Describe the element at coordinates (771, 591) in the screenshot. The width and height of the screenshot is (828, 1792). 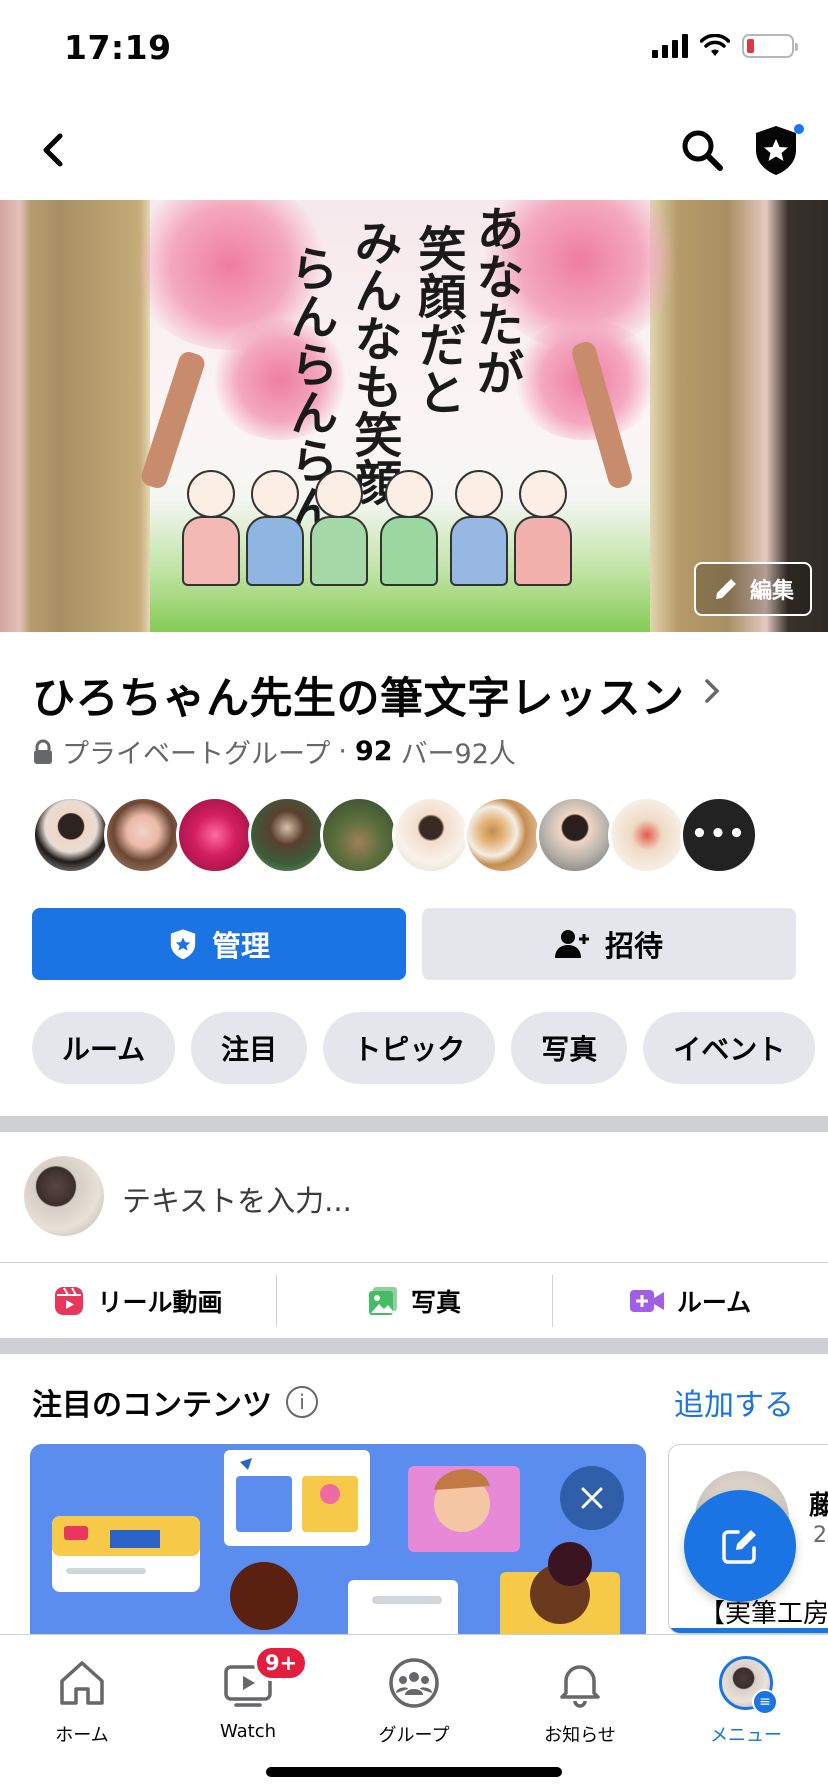
I see `edit-label: 編集` at that location.